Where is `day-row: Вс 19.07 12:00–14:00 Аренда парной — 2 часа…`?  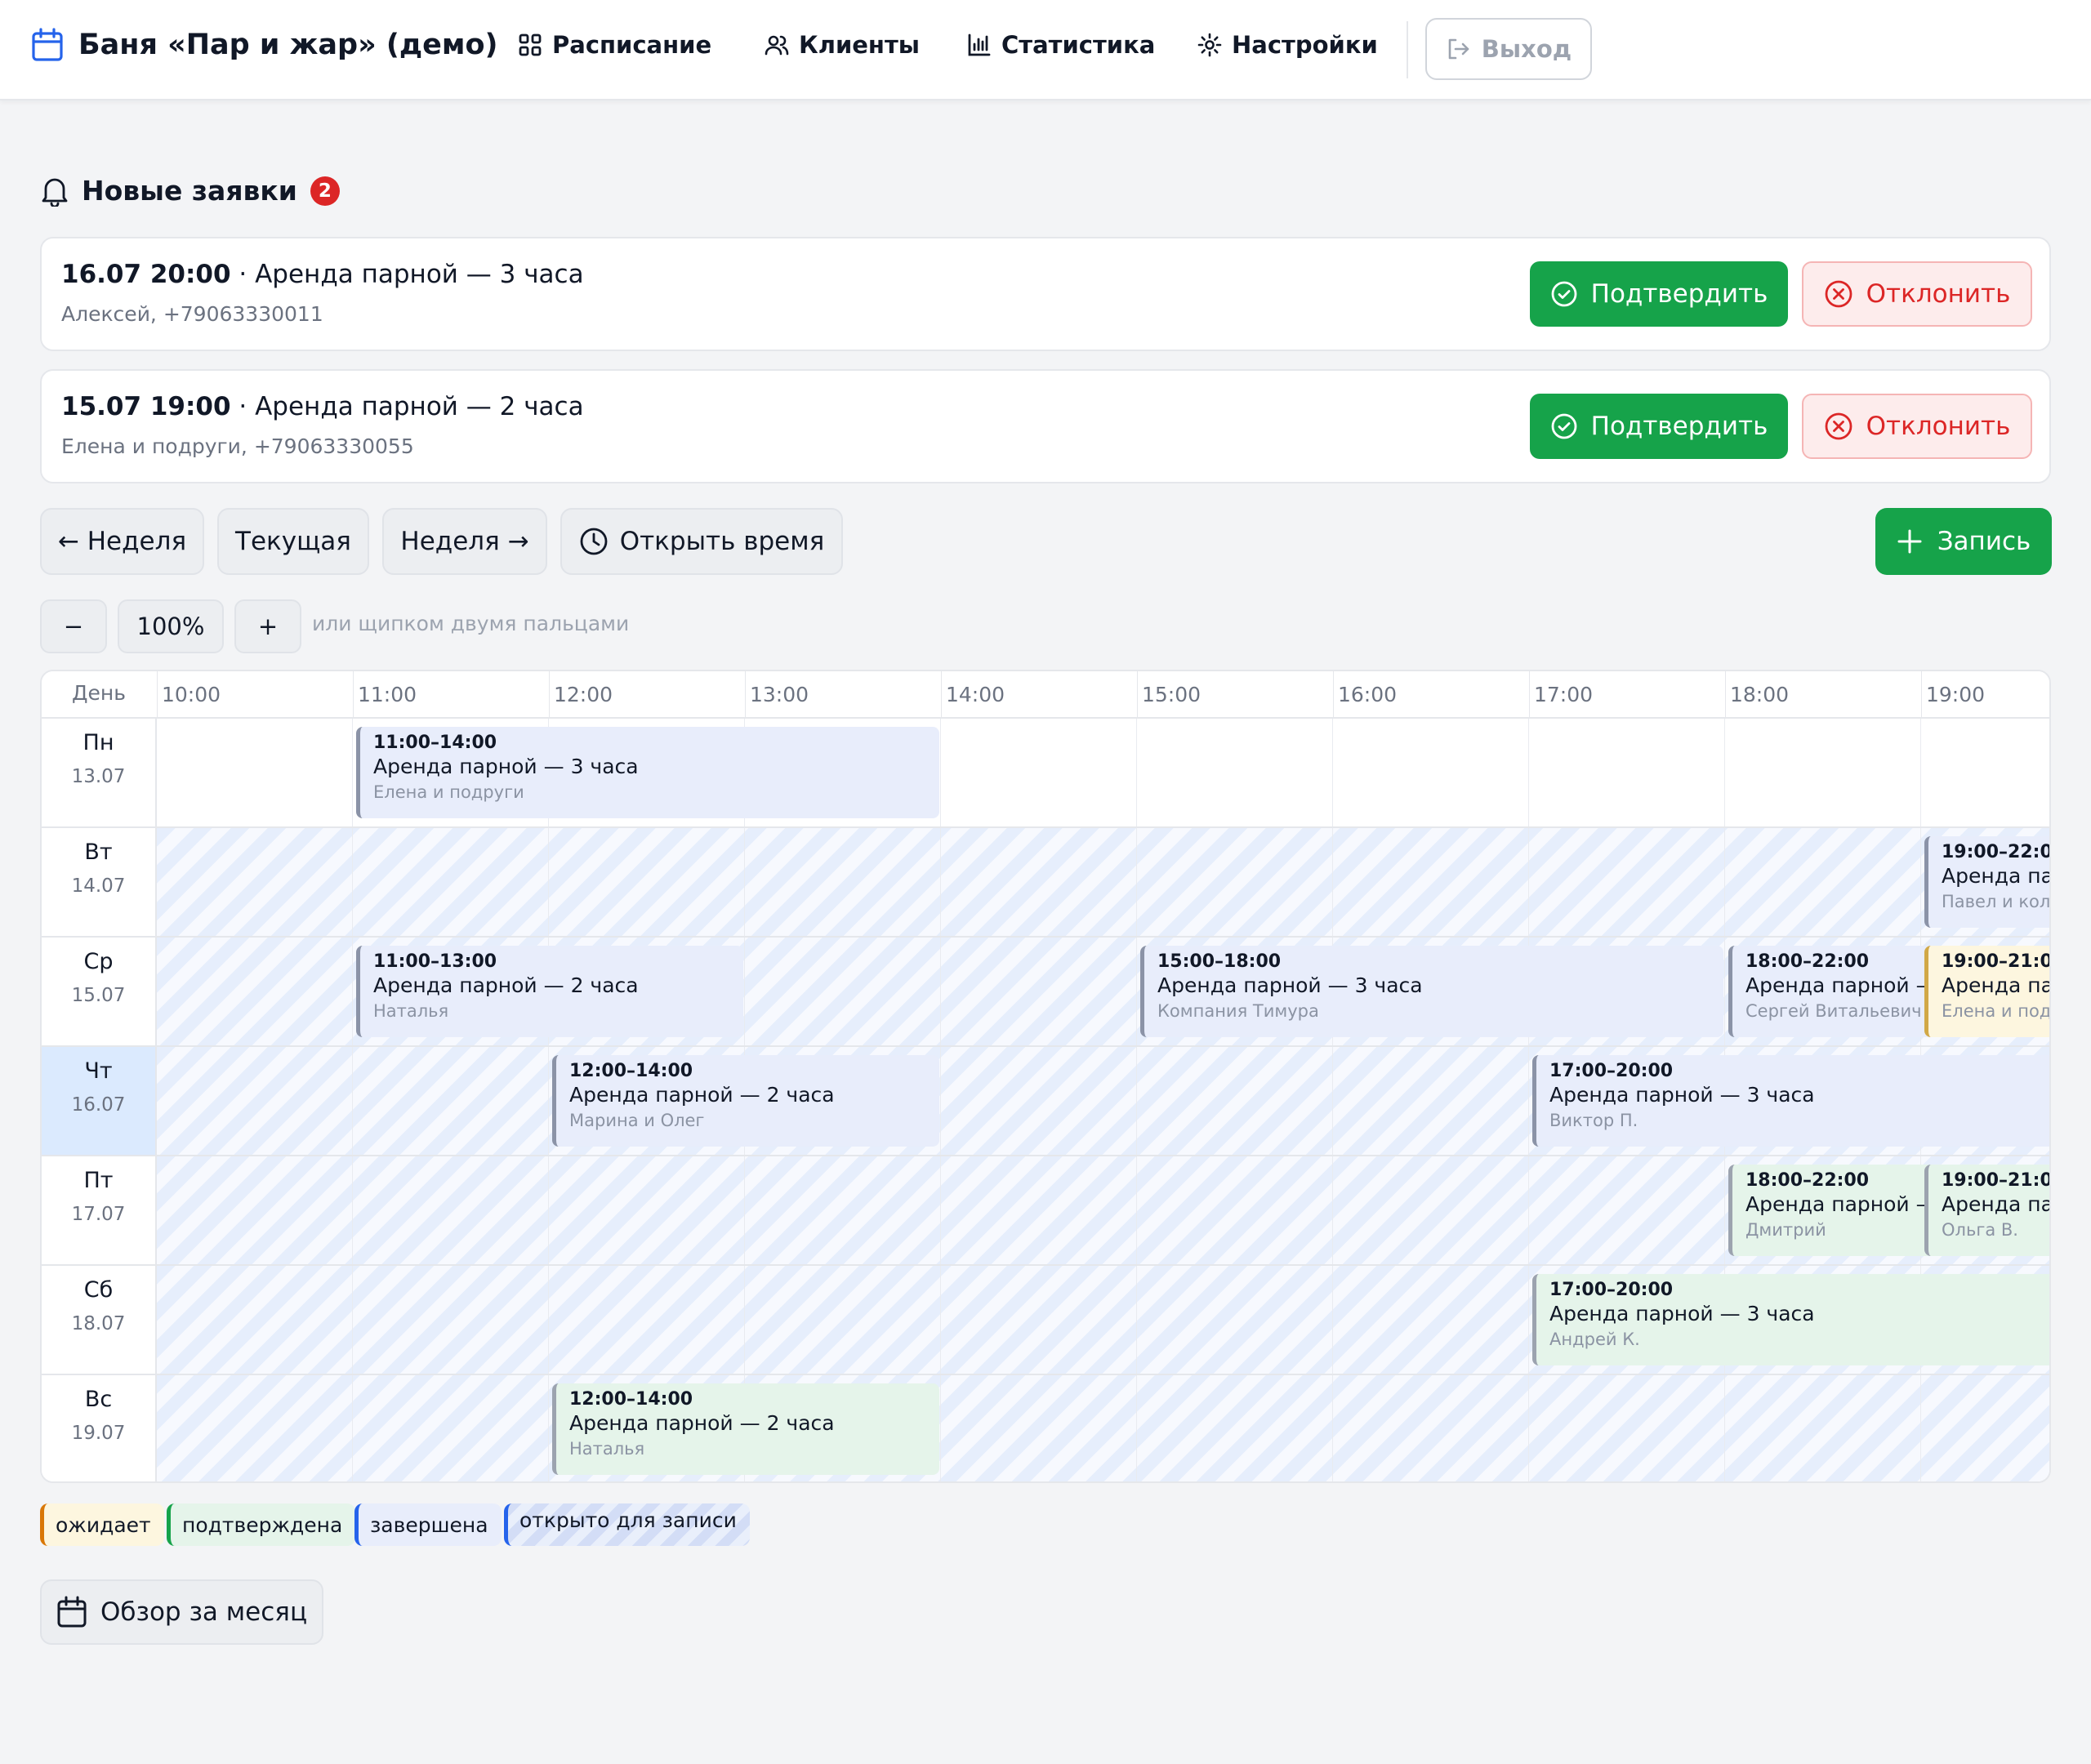
day-row: Вс 19.07 12:00–14:00 Аренда парной — 2 часа… is located at coordinates (1045, 1428).